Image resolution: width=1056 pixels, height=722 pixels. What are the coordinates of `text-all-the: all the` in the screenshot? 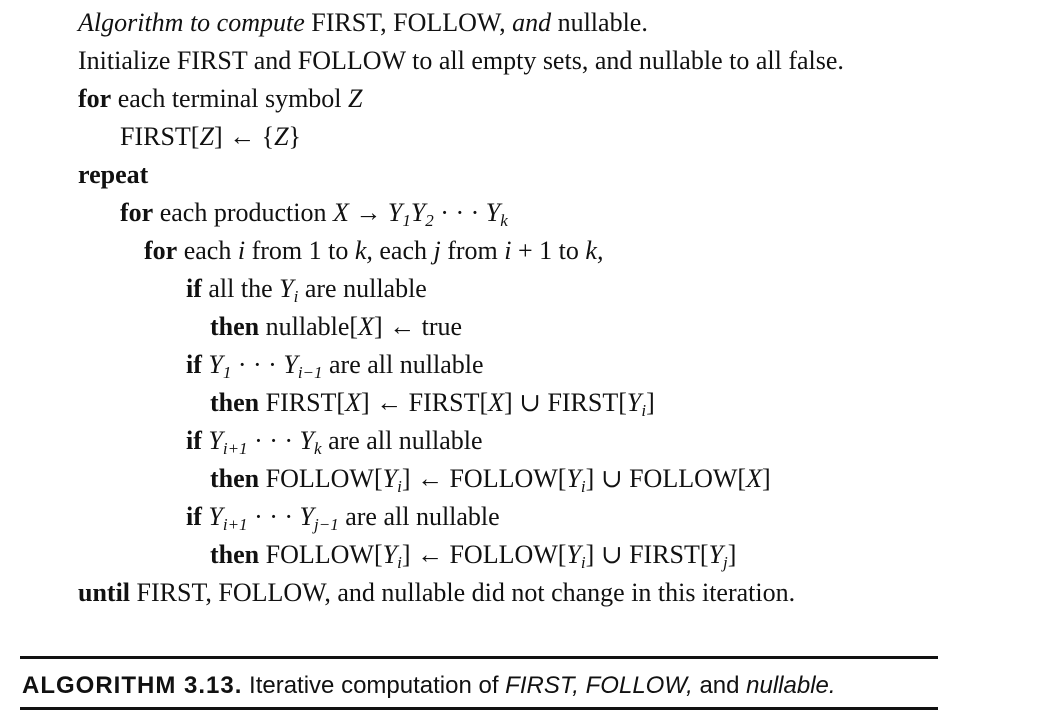 It's located at (240, 288).